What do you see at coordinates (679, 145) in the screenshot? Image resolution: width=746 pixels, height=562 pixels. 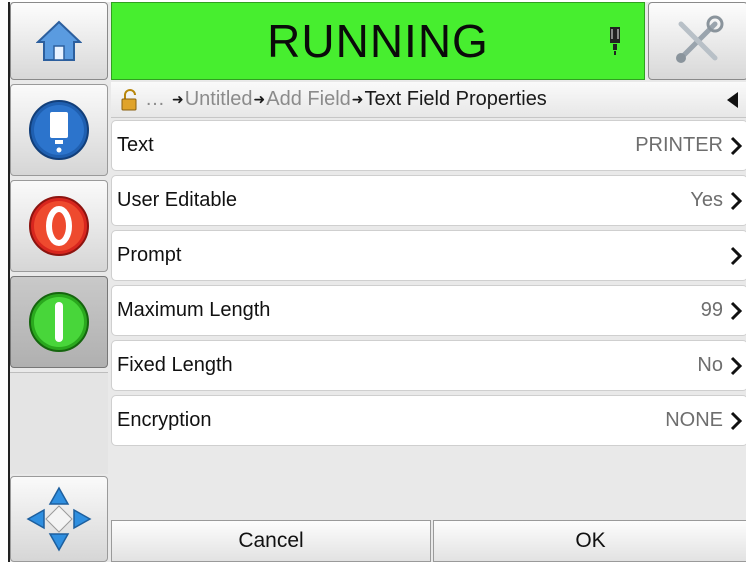 I see `property-value: PRINTER` at bounding box center [679, 145].